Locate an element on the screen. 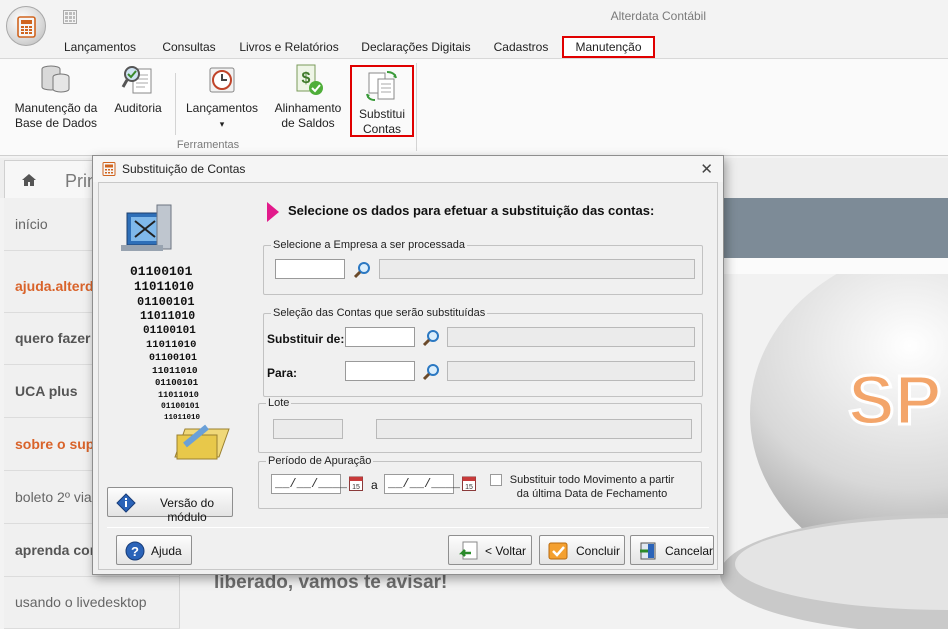 The width and height of the screenshot is (948, 629). conta-from-name-field is located at coordinates (571, 337).